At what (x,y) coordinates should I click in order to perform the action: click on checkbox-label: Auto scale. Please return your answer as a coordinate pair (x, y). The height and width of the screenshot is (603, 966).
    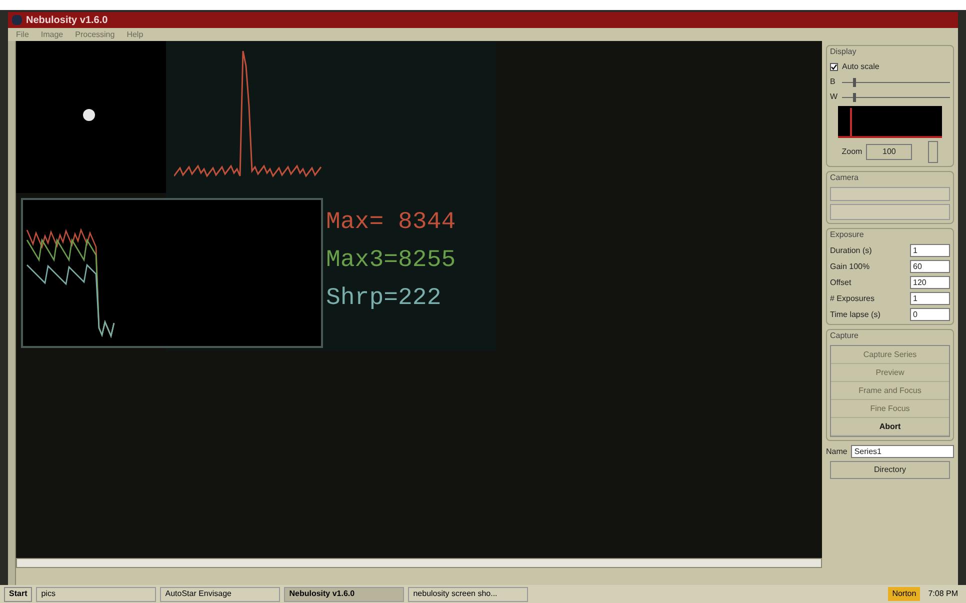
    Looking at the image, I should click on (861, 67).